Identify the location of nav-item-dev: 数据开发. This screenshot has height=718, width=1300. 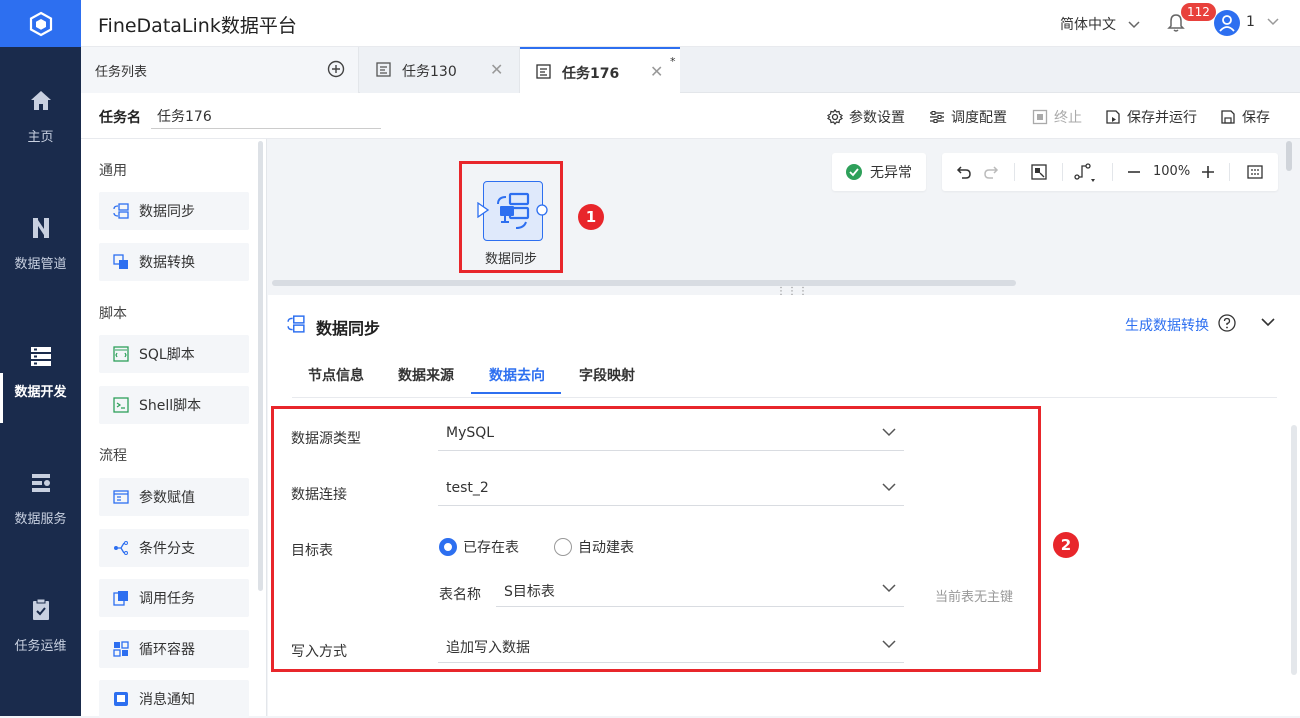
(40, 393).